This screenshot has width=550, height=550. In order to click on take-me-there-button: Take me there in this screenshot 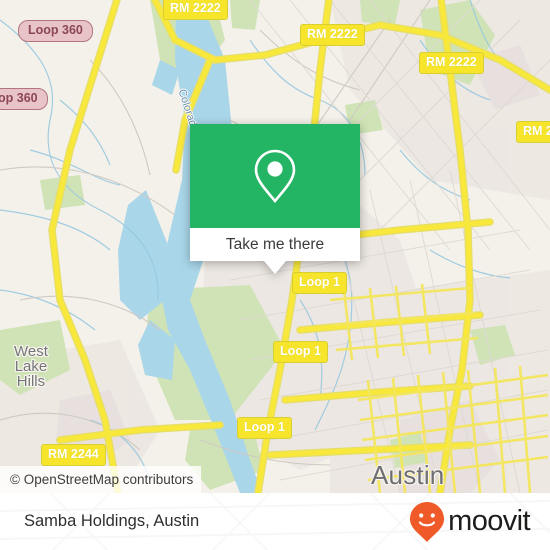, I will do `click(275, 244)`.